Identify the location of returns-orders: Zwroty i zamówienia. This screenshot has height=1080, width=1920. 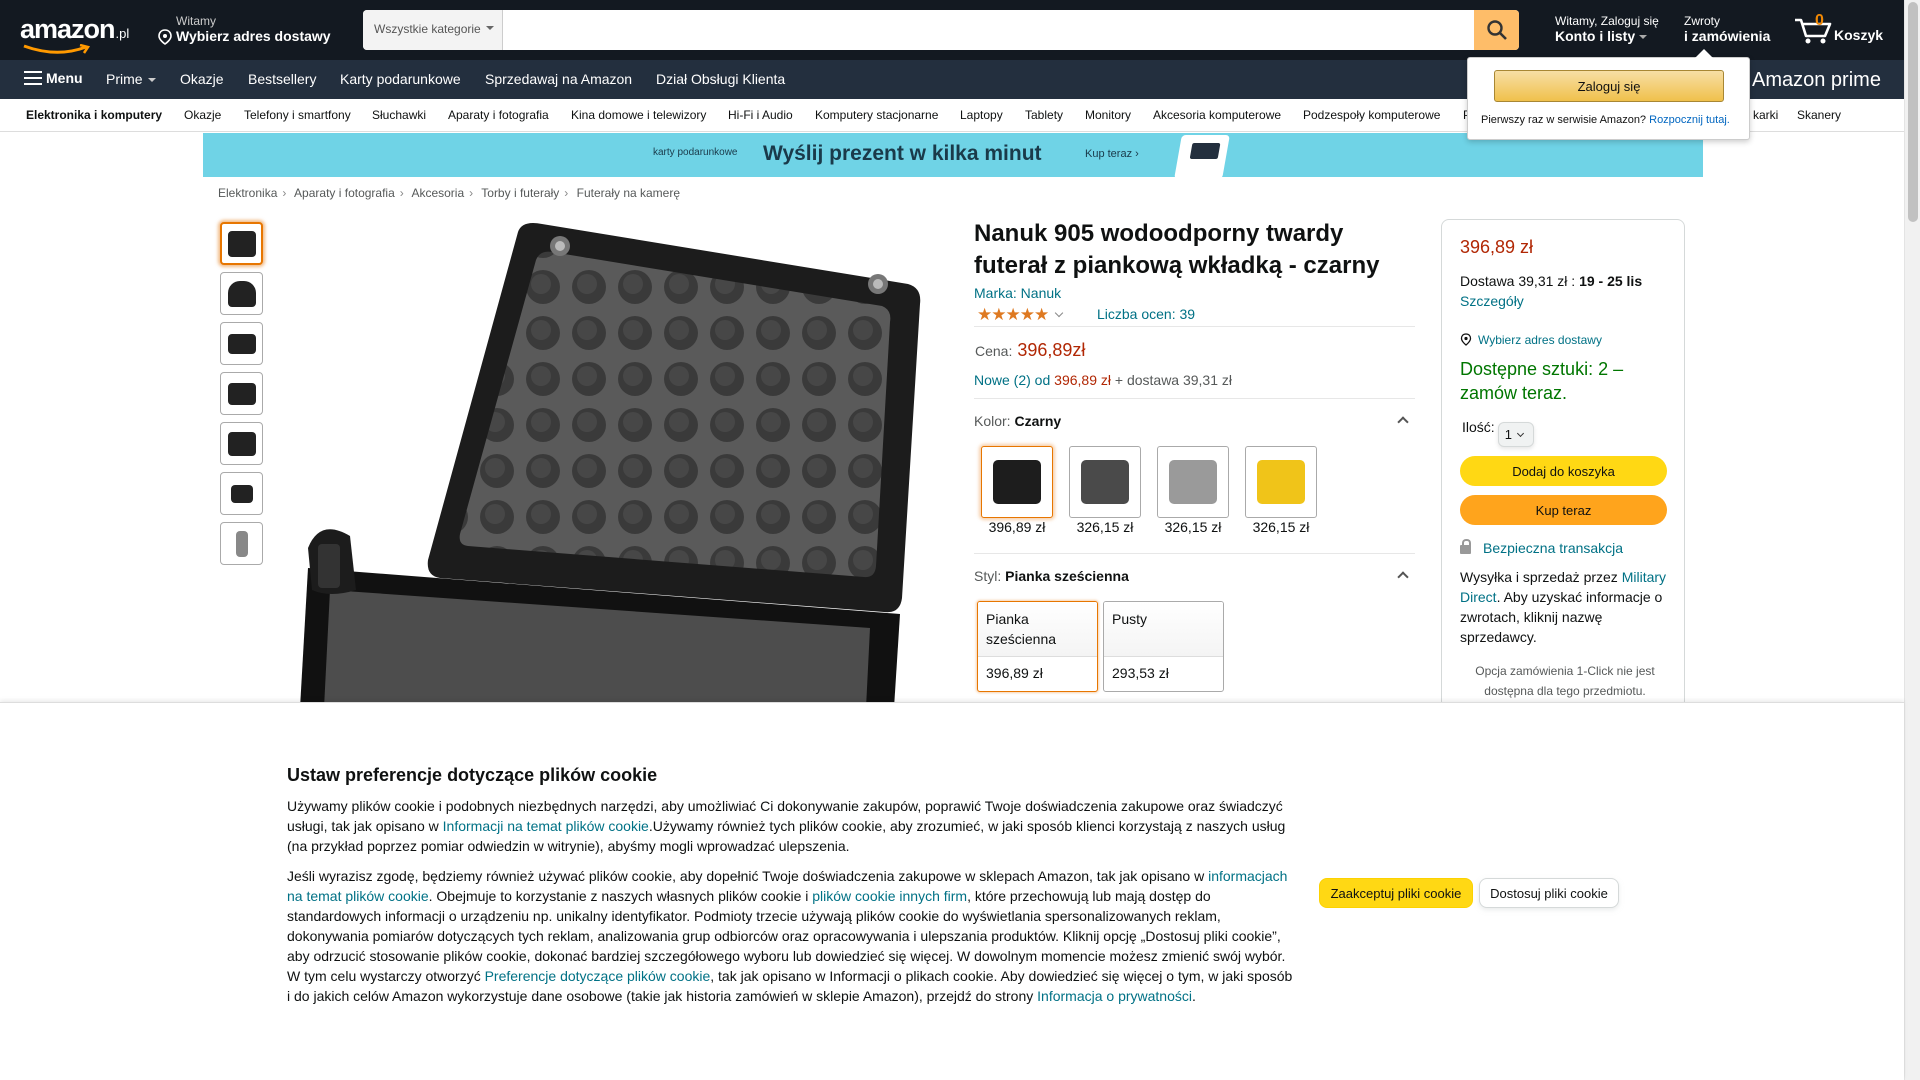
(1727, 29).